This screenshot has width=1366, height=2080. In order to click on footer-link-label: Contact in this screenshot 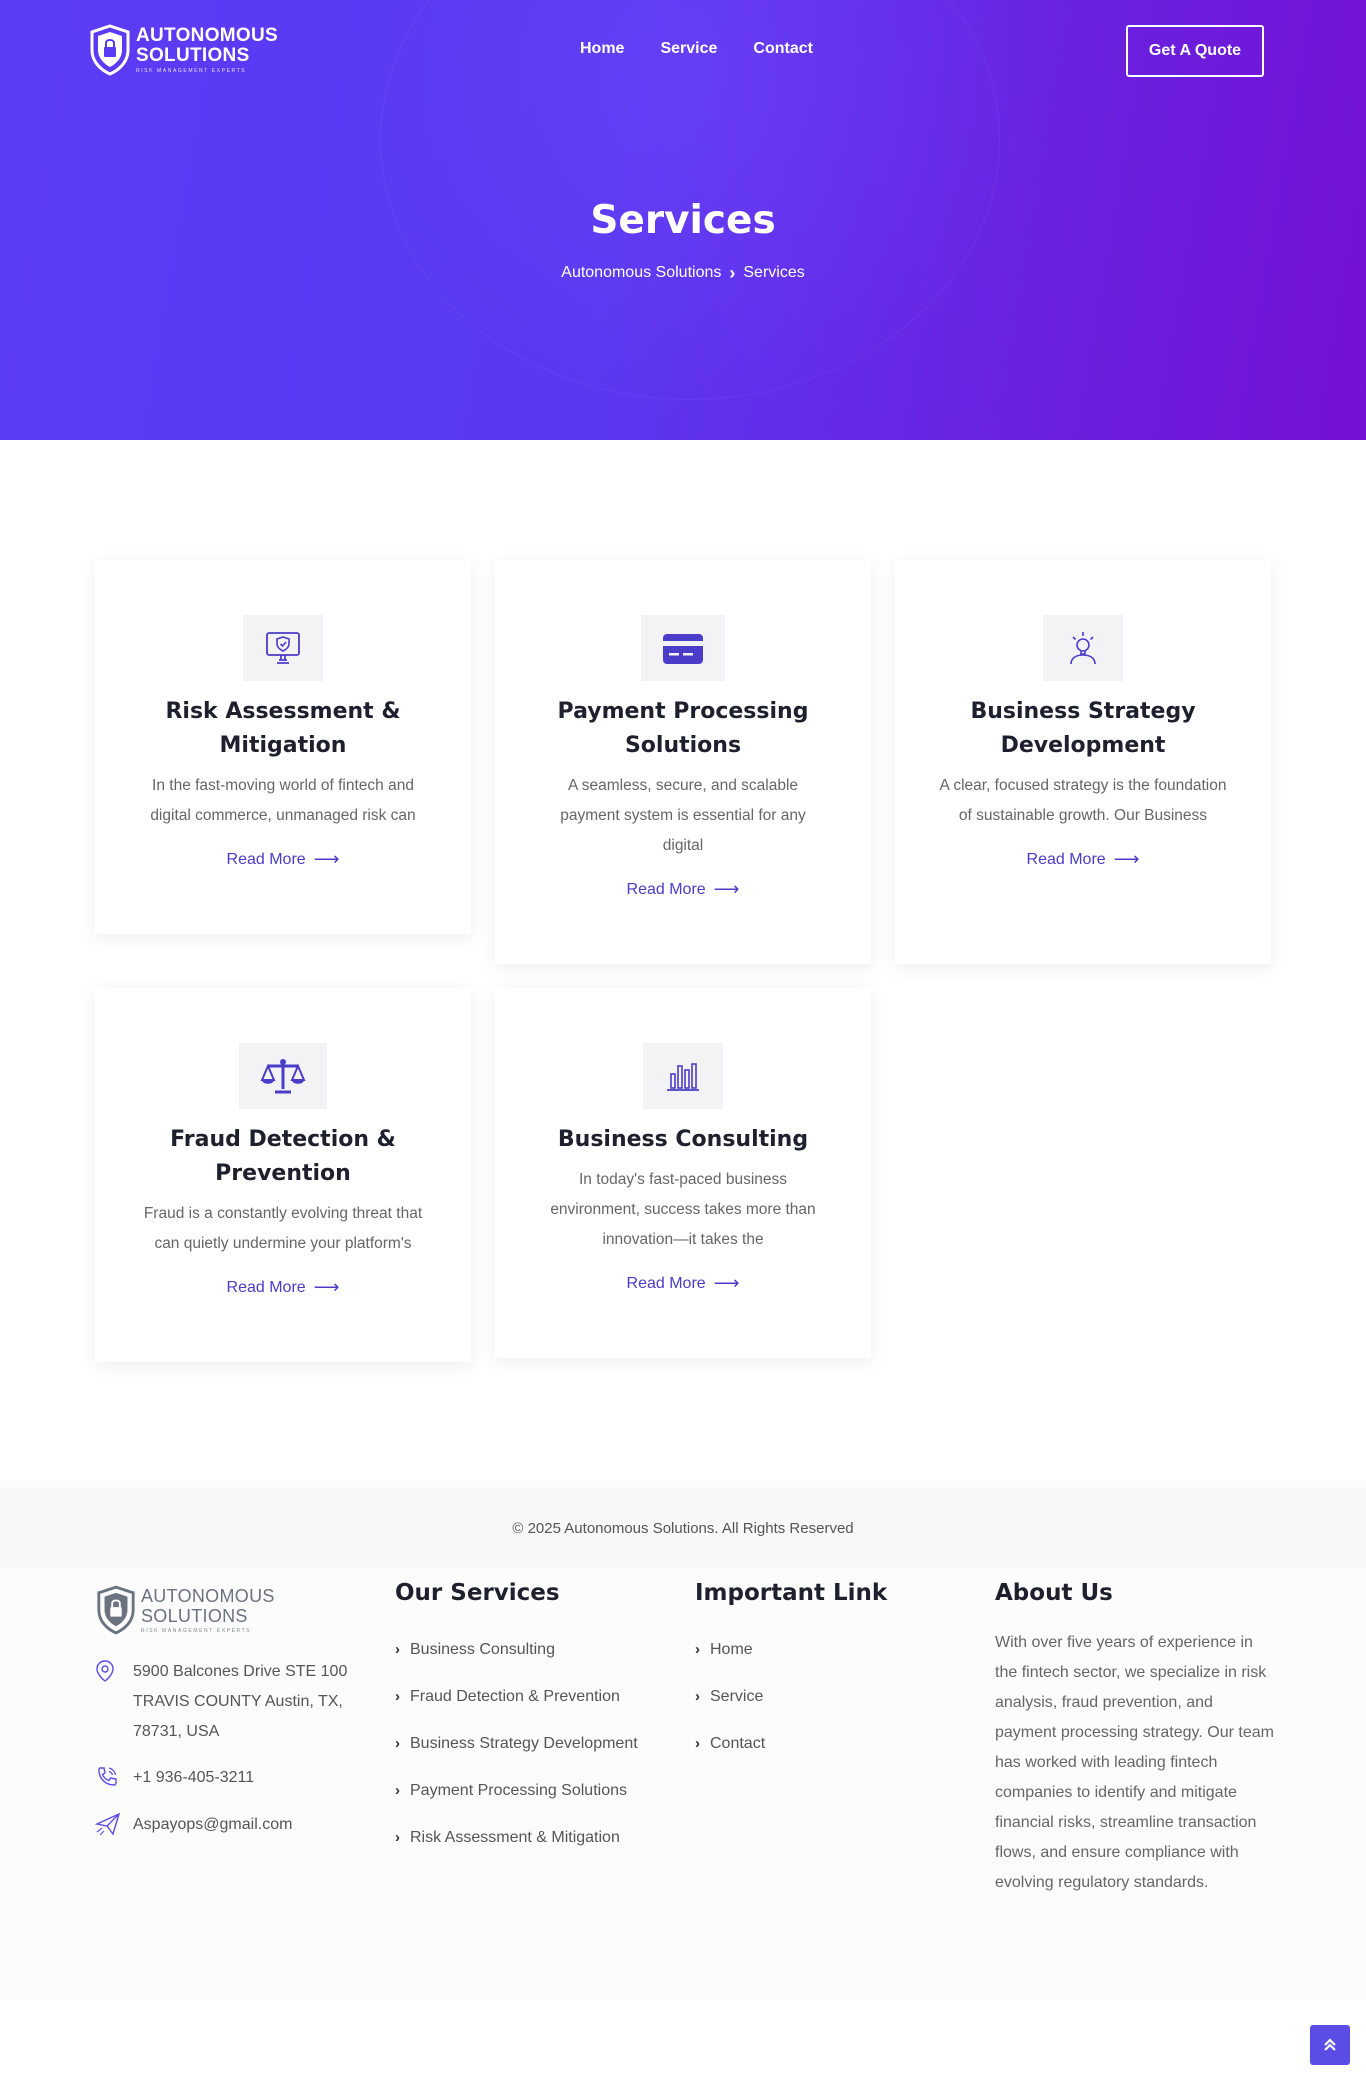, I will do `click(738, 1743)`.